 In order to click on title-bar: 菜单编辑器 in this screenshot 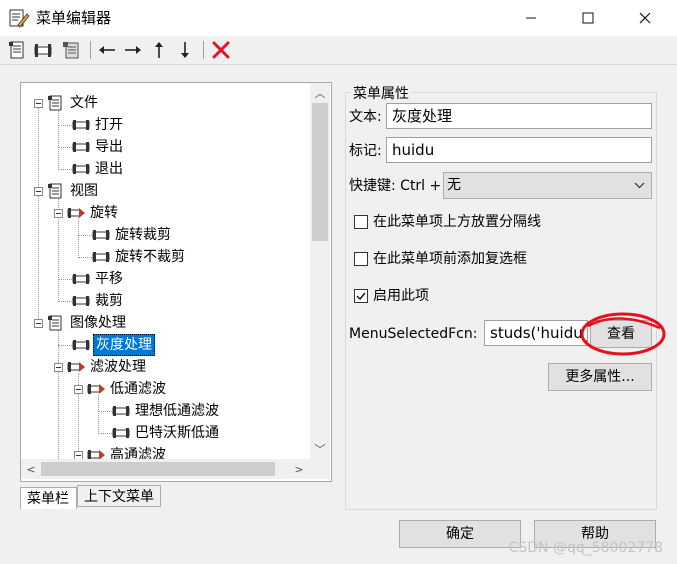, I will do `click(338, 18)`.